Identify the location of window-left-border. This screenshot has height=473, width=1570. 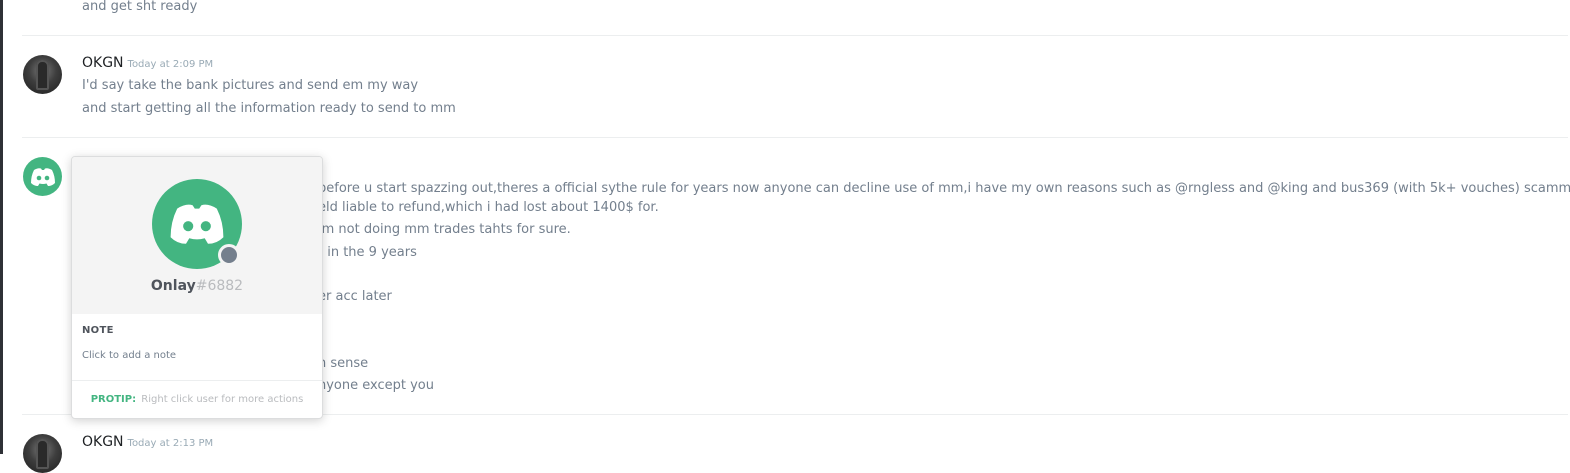
(1, 227).